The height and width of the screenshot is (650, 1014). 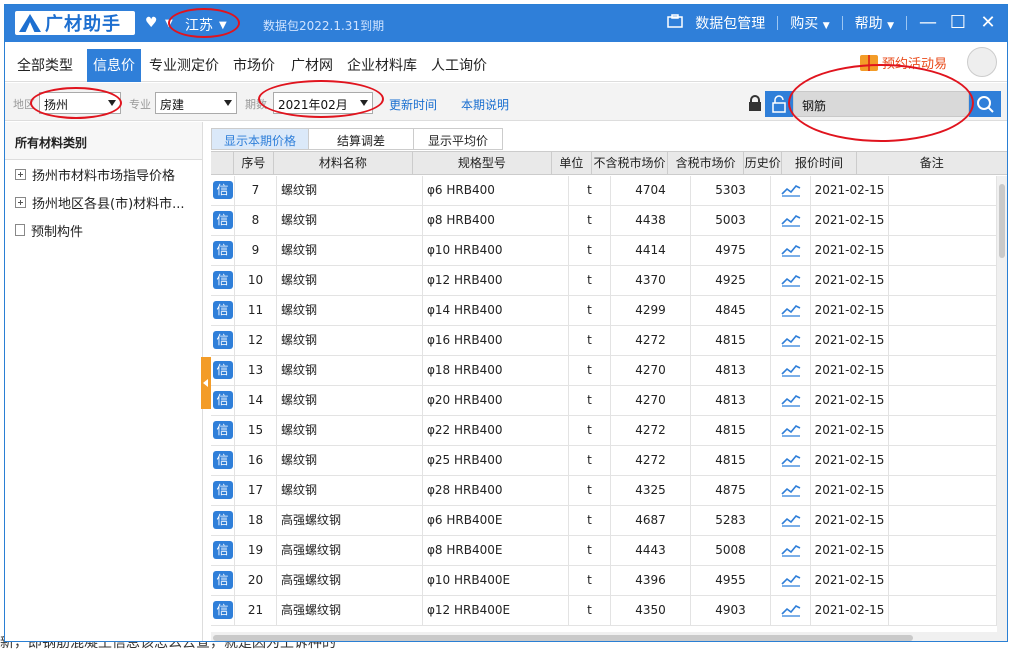 I want to click on tab-settlement: 结算调差, so click(x=361, y=139).